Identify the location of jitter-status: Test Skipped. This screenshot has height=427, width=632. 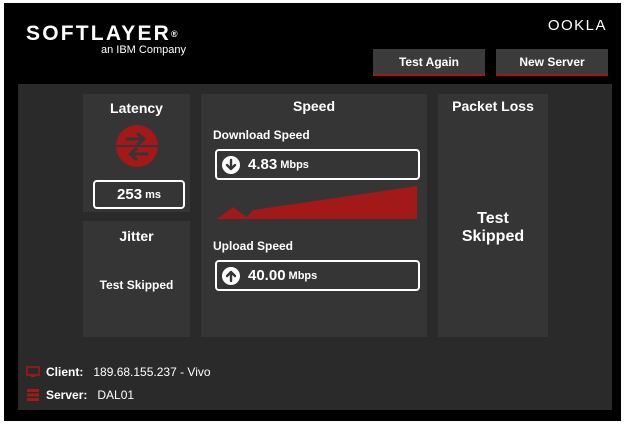
(136, 285).